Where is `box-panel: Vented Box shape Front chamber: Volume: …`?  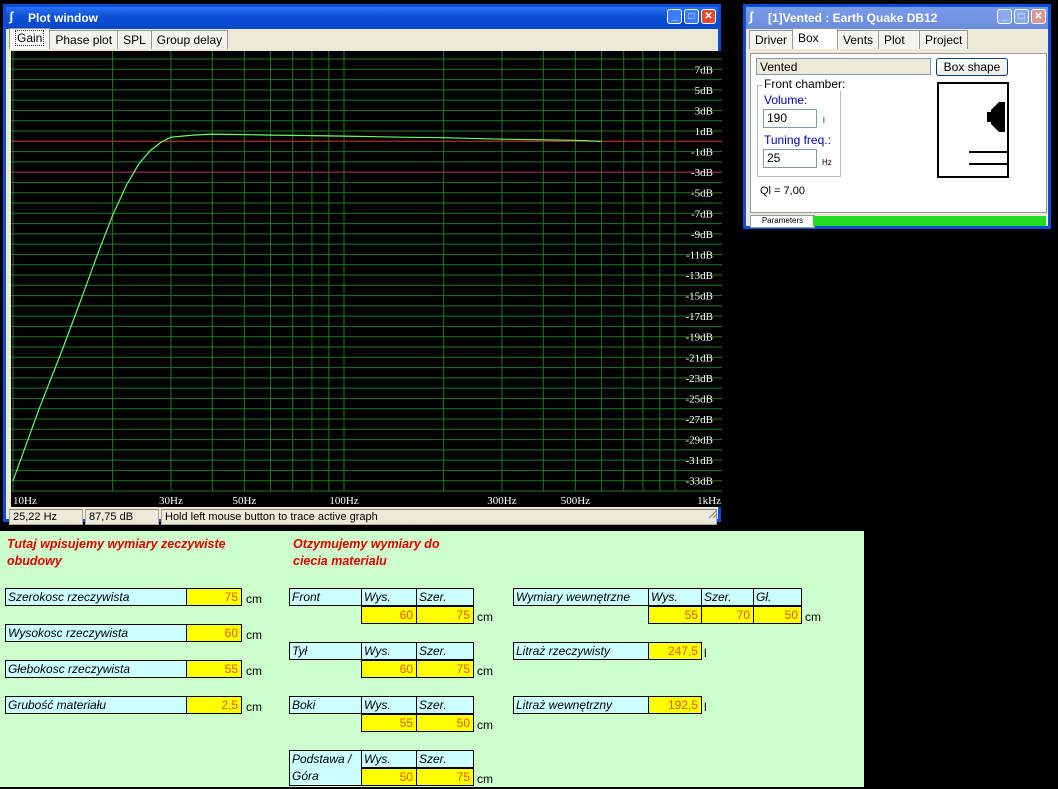 box-panel: Vented Box shape Front chamber: Volume: … is located at coordinates (898, 133).